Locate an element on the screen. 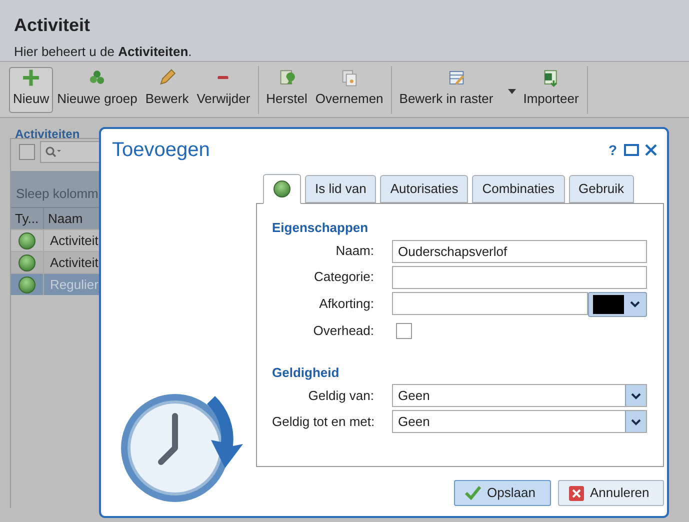 This screenshot has height=522, width=689. table-cell-text: Regulier is located at coordinates (74, 285).